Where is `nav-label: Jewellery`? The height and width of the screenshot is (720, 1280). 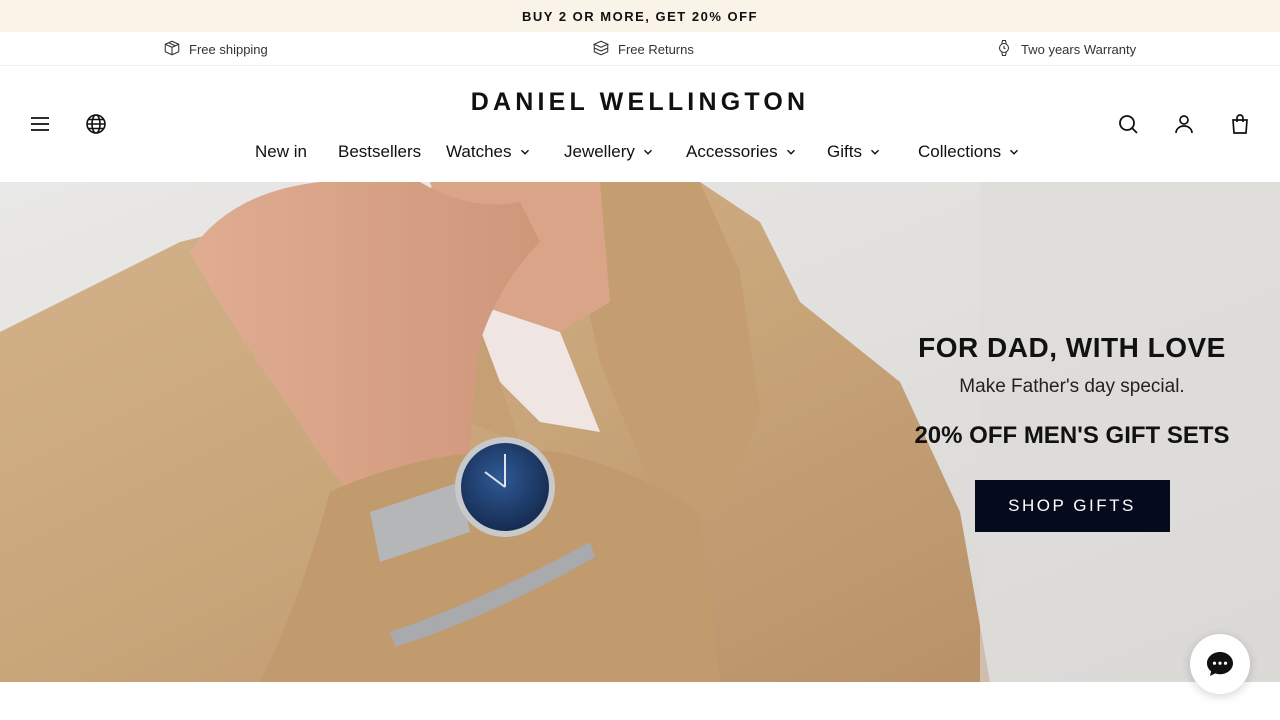
nav-label: Jewellery is located at coordinates (599, 151).